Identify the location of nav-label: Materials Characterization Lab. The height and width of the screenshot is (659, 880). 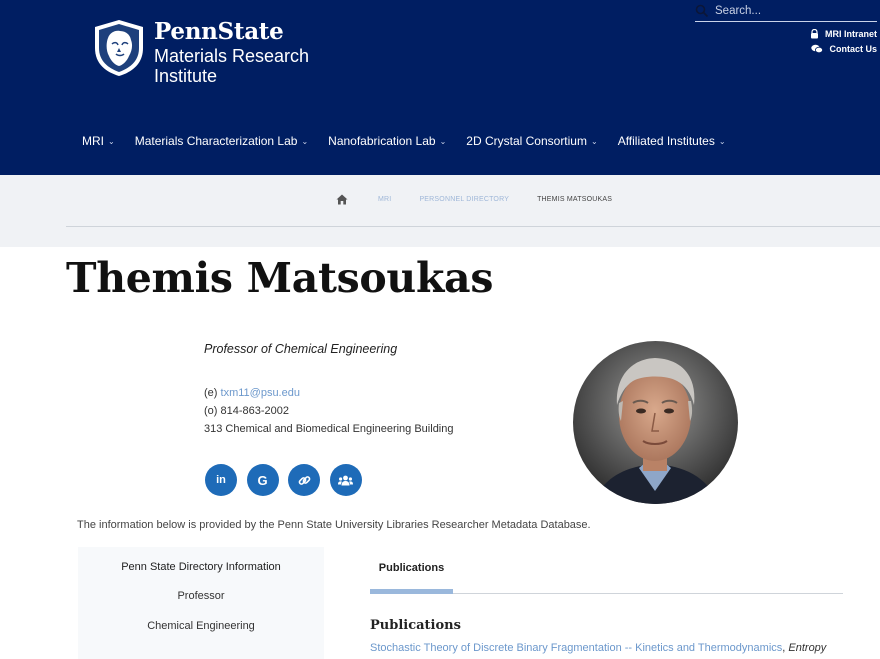
(216, 141).